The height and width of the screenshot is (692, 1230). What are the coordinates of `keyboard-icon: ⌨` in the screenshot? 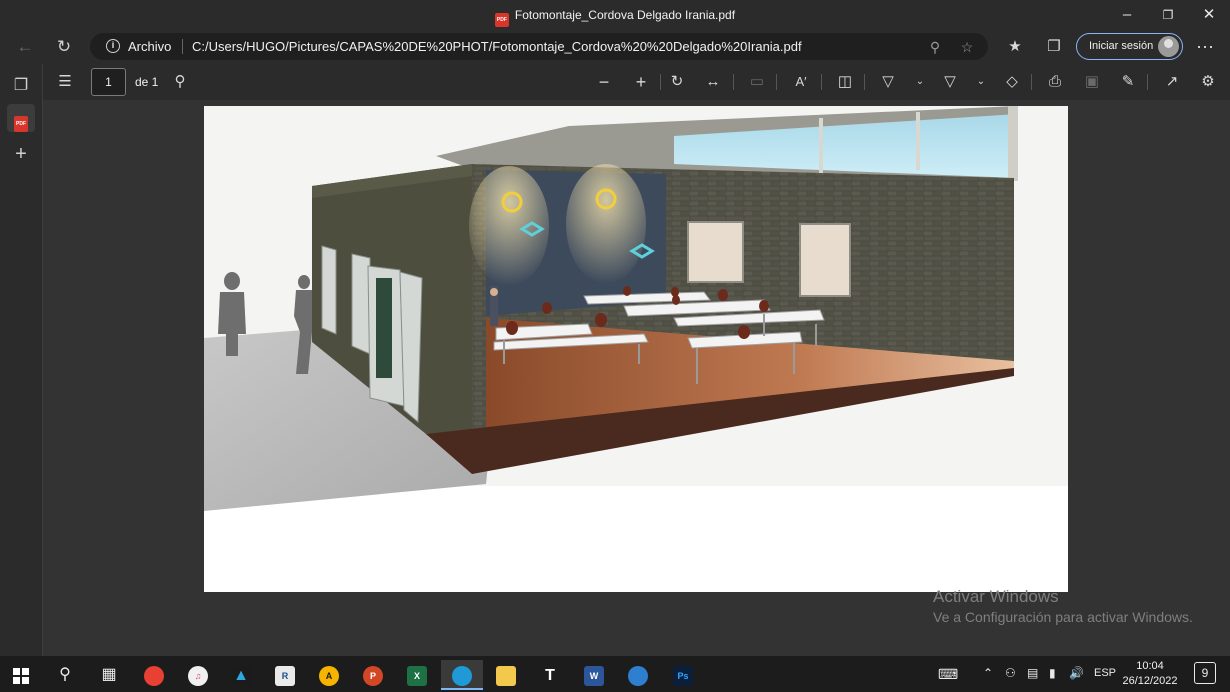 It's located at (948, 674).